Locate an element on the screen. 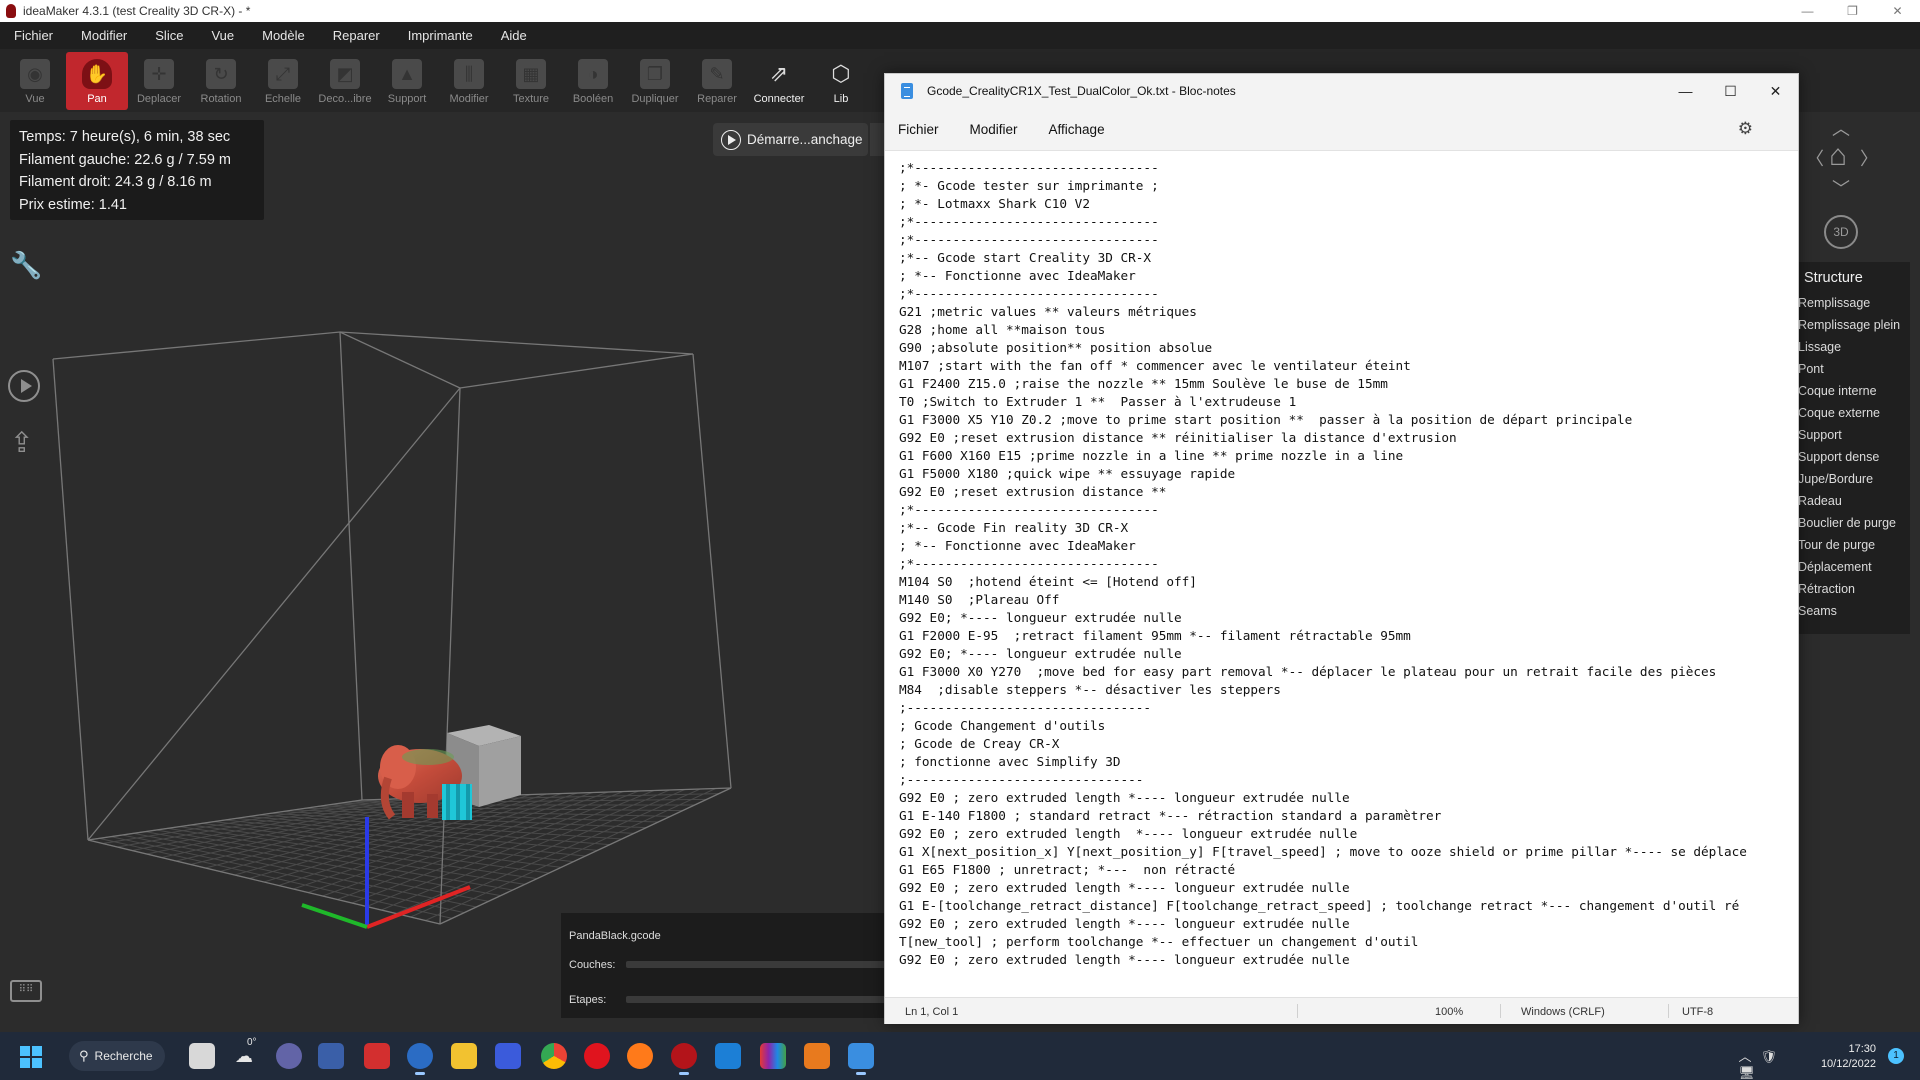 The image size is (1920, 1080). structure-item: Seams is located at coordinates (1853, 611).